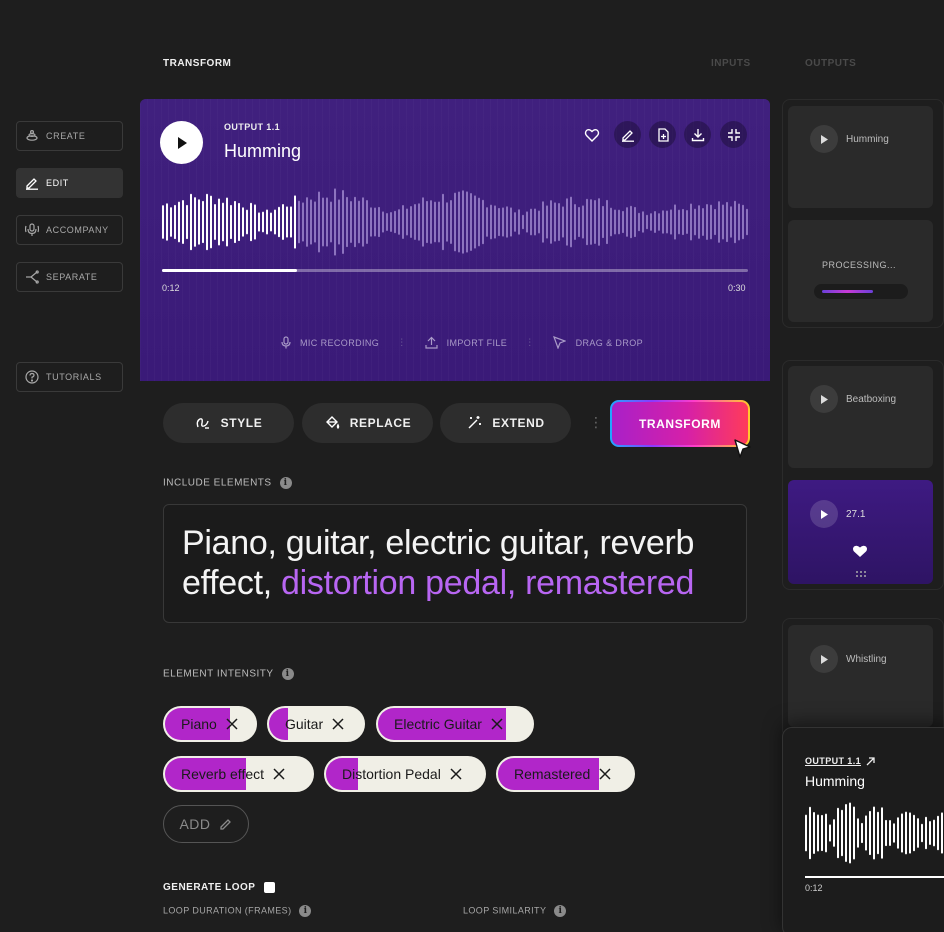 This screenshot has height=932, width=944. I want to click on drag-drop-option: DRAG & DROP, so click(597, 342).